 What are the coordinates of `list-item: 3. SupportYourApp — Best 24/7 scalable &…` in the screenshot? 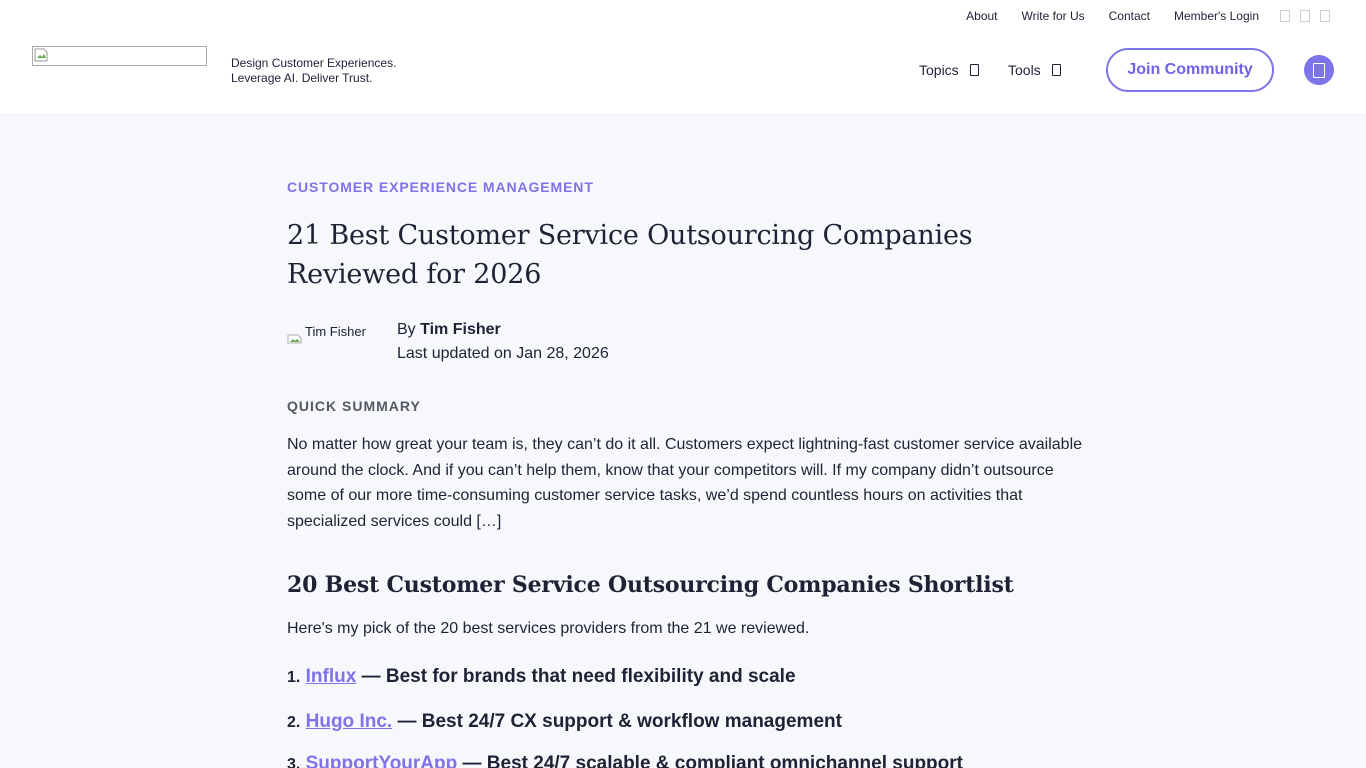 It's located at (625, 760).